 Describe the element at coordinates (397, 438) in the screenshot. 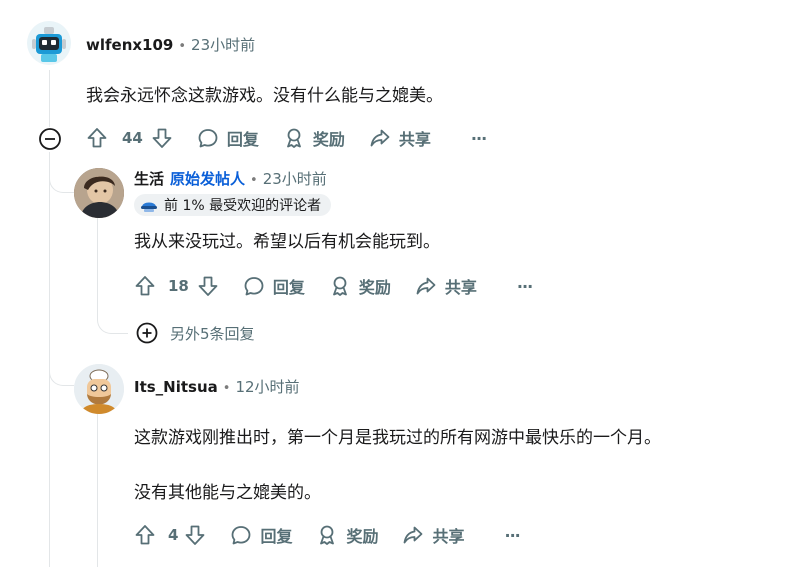

I see `comment-body-line: 这款游戏刚推出时，第一个月是我玩过的所有网游中最快乐的一个月。` at that location.